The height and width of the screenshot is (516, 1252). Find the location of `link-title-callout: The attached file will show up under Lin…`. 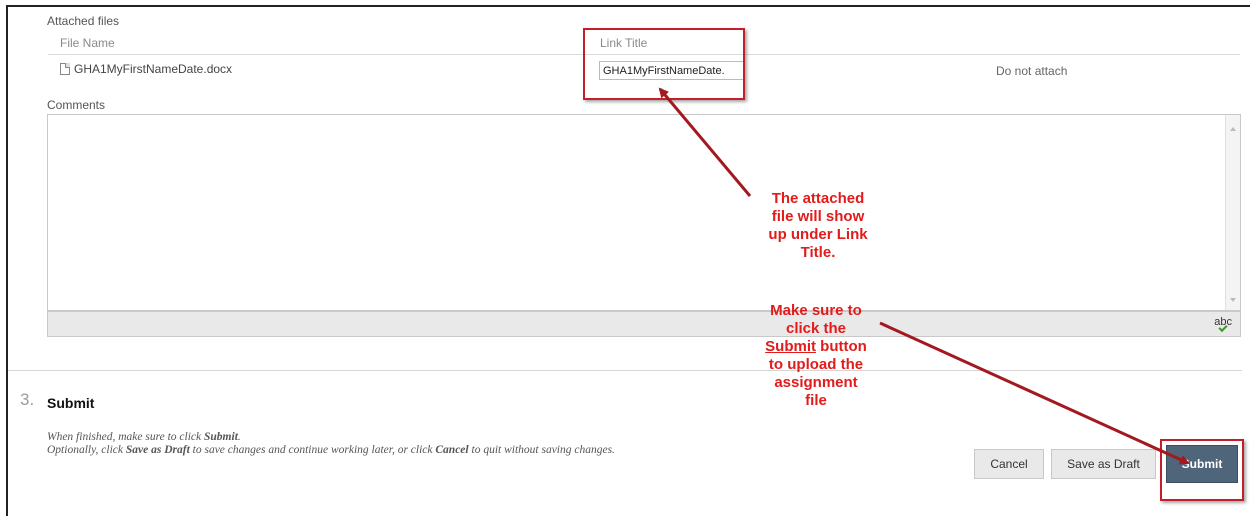

link-title-callout: The attached file will show up under Lin… is located at coordinates (818, 225).